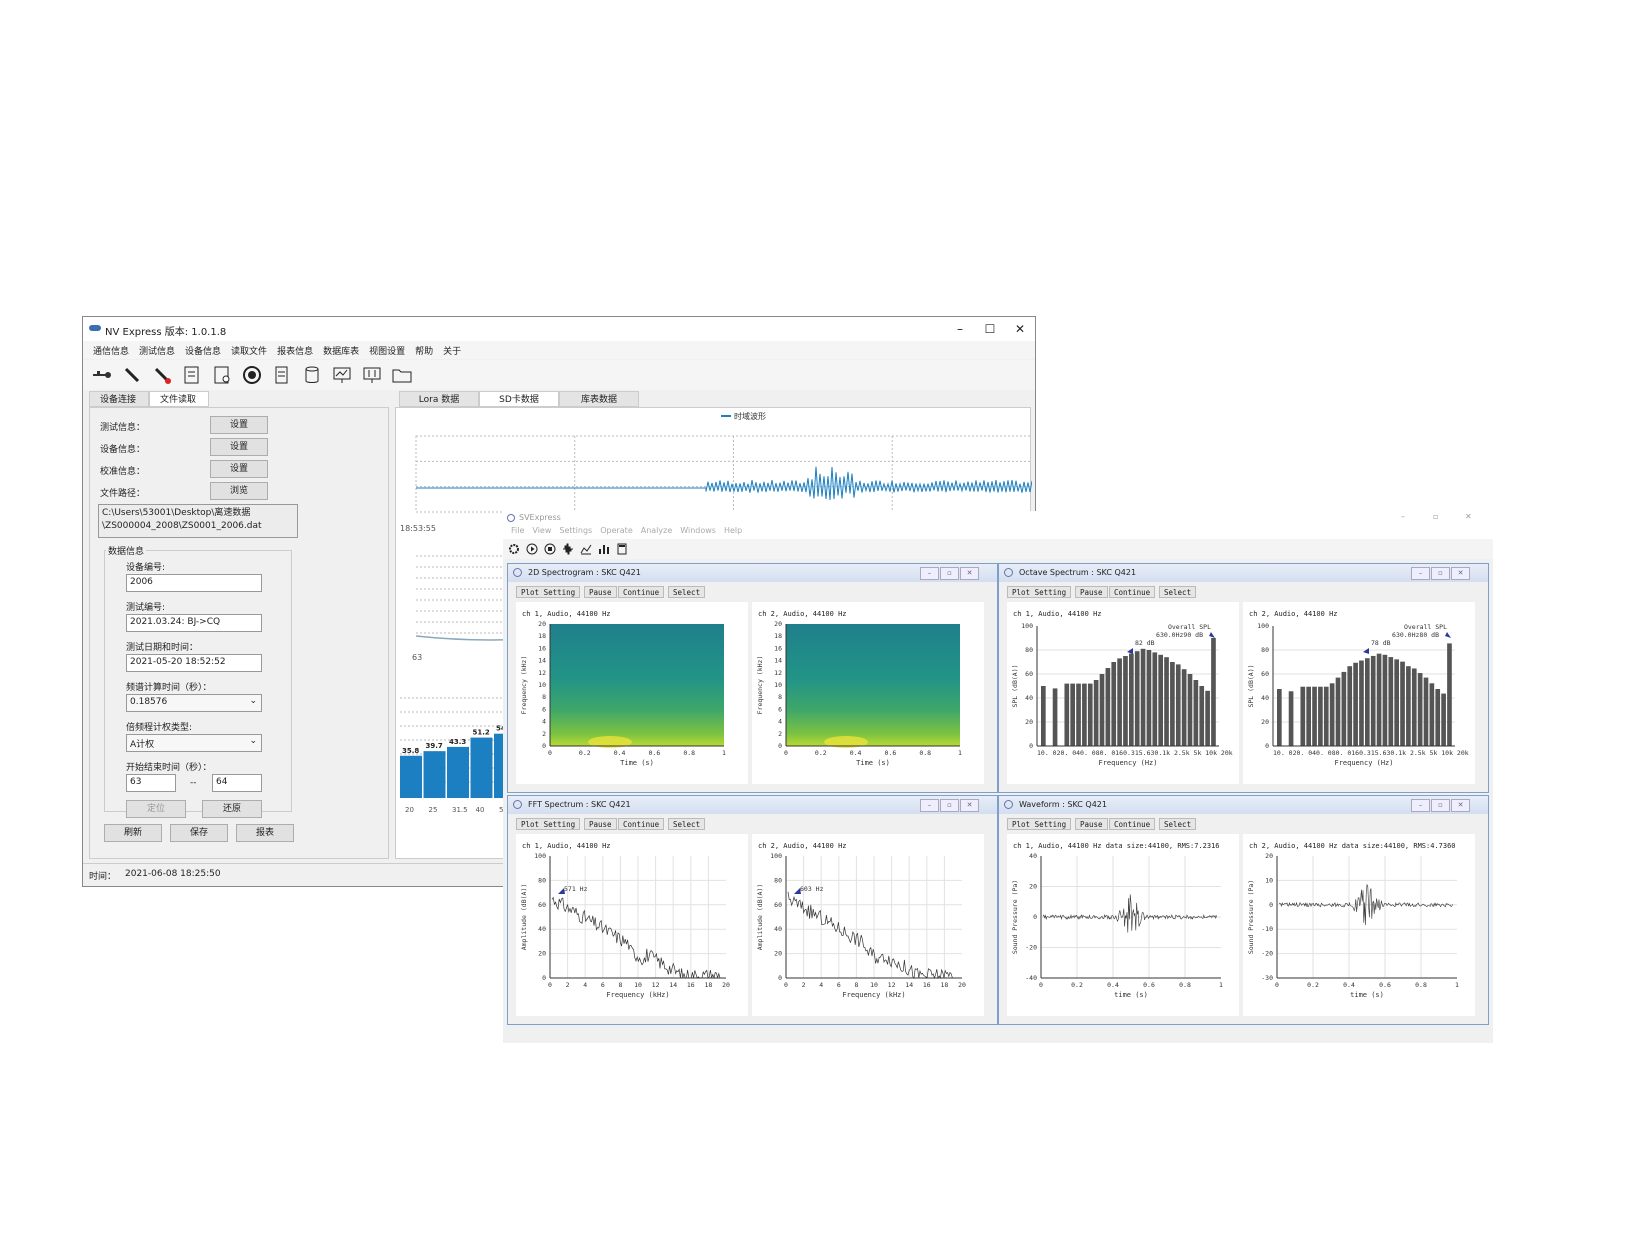 The width and height of the screenshot is (1627, 1237). I want to click on close-icon: ✕, so click(1020, 329).